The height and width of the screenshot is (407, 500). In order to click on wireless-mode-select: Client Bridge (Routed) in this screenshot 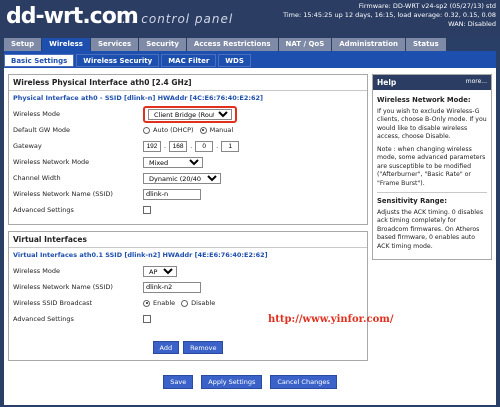, I will do `click(190, 114)`.